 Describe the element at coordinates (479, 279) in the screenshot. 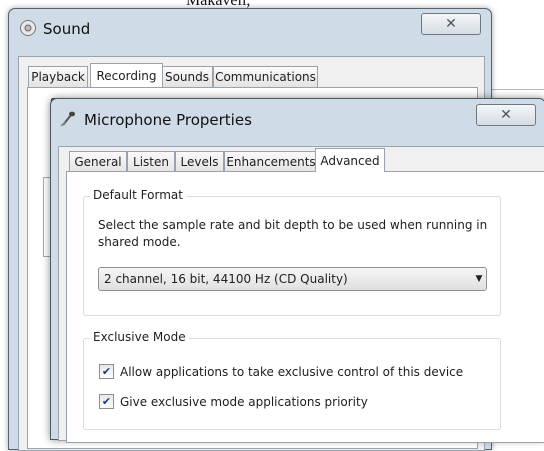

I see `dropdown-arrow-icon: ▼` at that location.